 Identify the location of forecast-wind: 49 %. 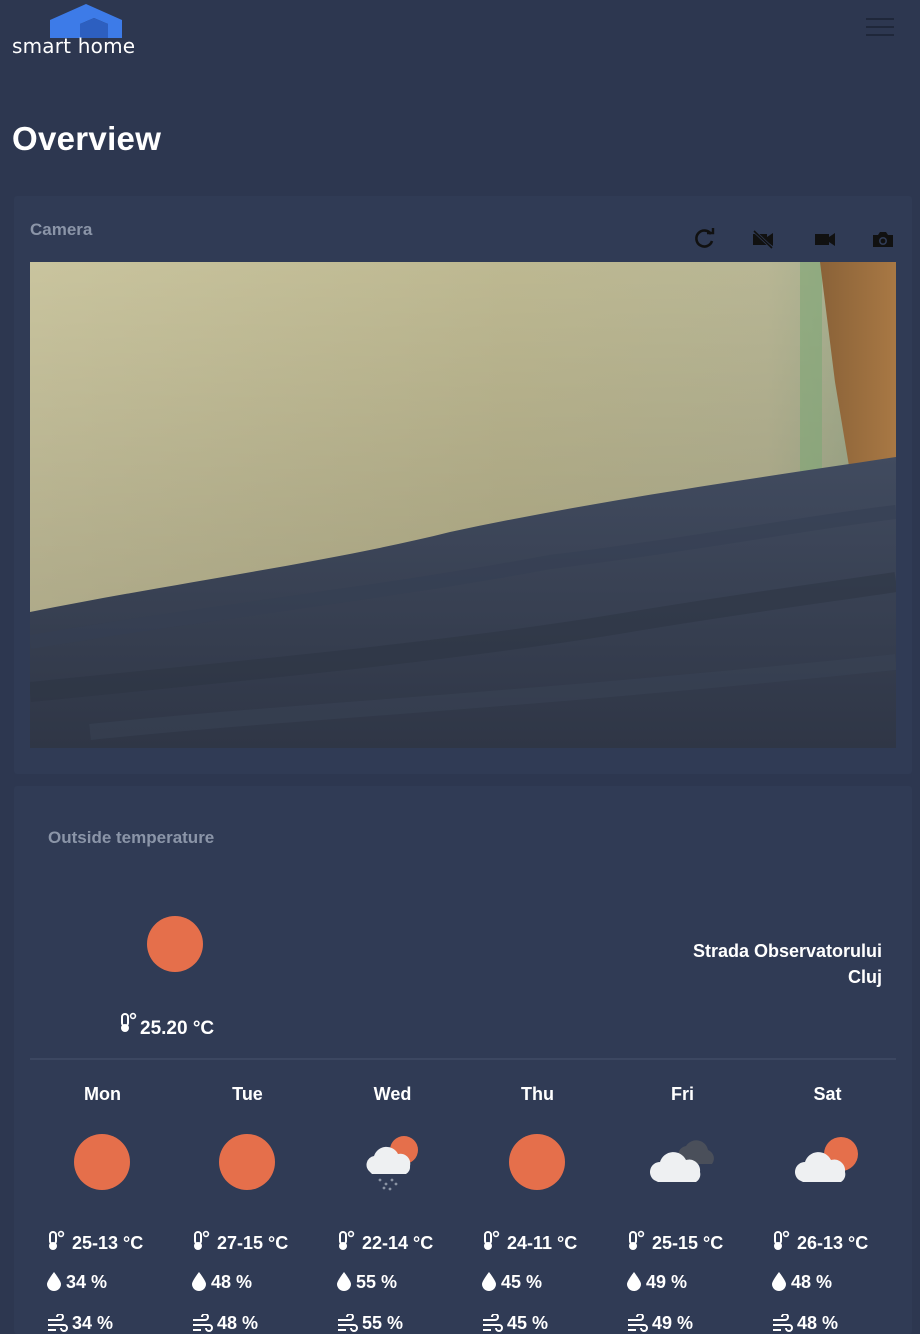
(659, 1323).